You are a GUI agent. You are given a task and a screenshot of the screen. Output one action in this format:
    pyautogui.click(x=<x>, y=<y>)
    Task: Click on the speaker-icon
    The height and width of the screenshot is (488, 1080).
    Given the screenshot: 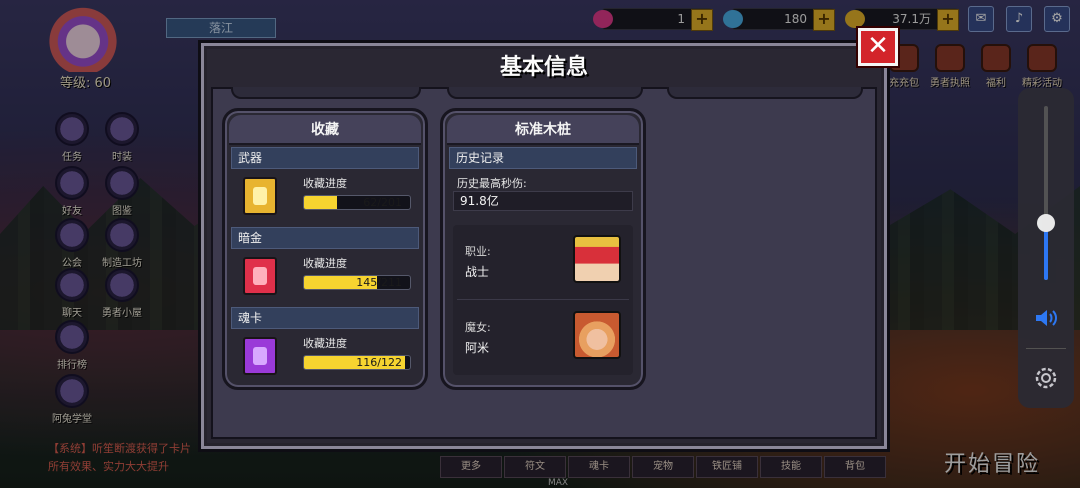 What is the action you would take?
    pyautogui.click(x=1046, y=318)
    